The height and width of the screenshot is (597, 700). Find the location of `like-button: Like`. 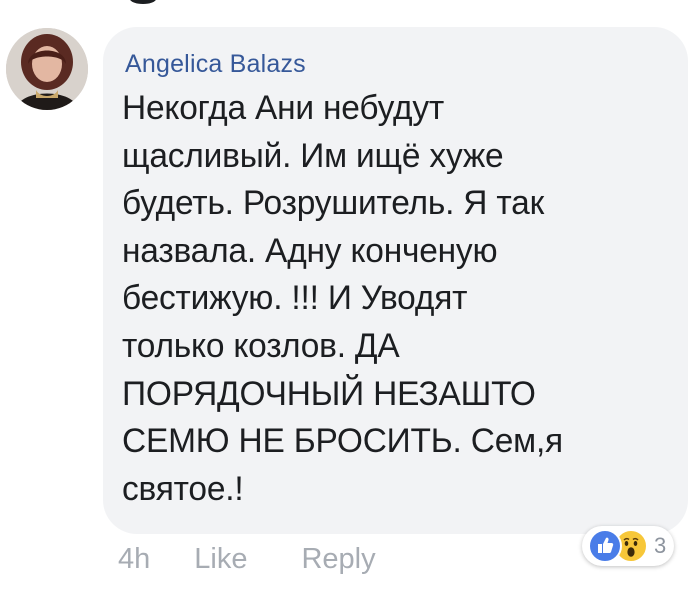

like-button: Like is located at coordinates (220, 559).